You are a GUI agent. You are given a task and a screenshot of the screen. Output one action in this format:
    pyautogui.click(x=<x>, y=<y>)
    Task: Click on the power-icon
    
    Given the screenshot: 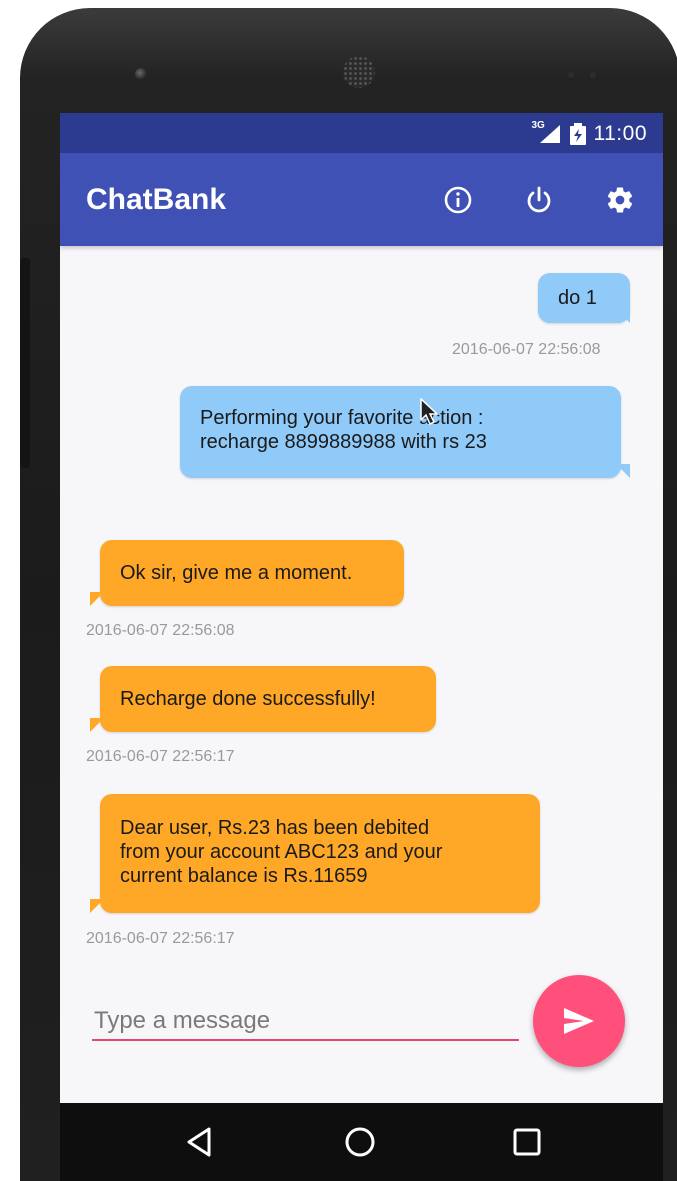 What is the action you would take?
    pyautogui.click(x=539, y=200)
    